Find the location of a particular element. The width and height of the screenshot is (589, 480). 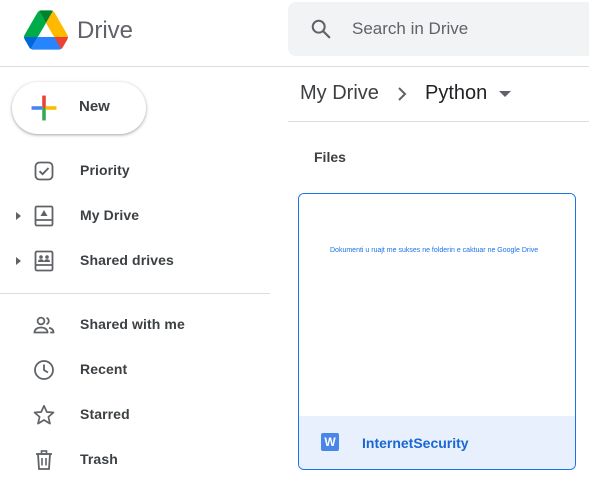

word-icon-letter: W is located at coordinates (330, 442).